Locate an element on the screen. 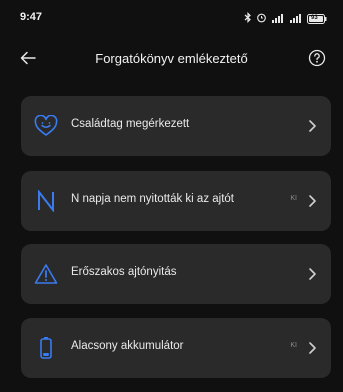  question-circle-icon is located at coordinates (317, 60).